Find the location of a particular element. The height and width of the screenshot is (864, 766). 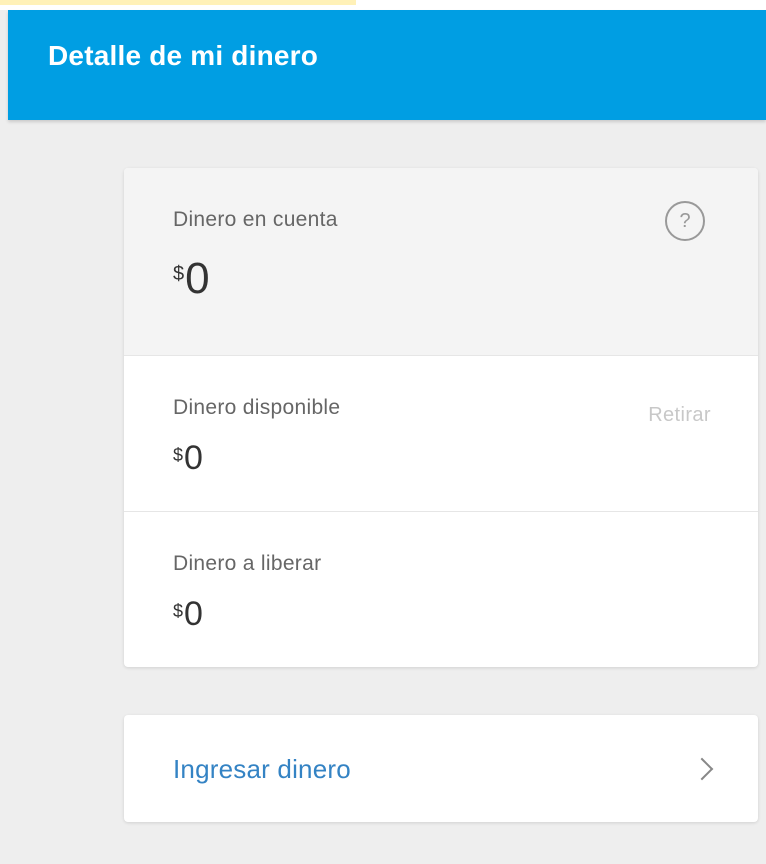

available-money-value: 0 is located at coordinates (193, 458).